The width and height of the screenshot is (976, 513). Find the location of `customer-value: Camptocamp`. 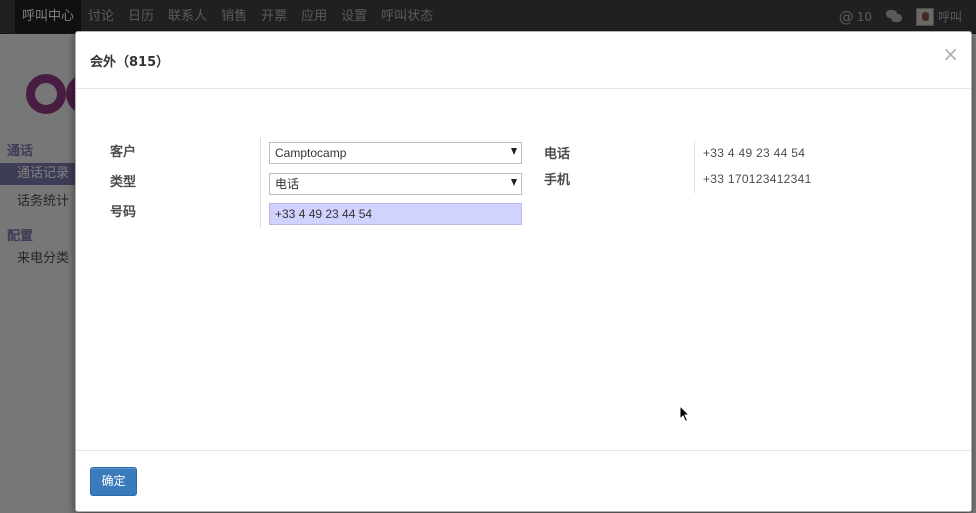

customer-value: Camptocamp is located at coordinates (311, 153).